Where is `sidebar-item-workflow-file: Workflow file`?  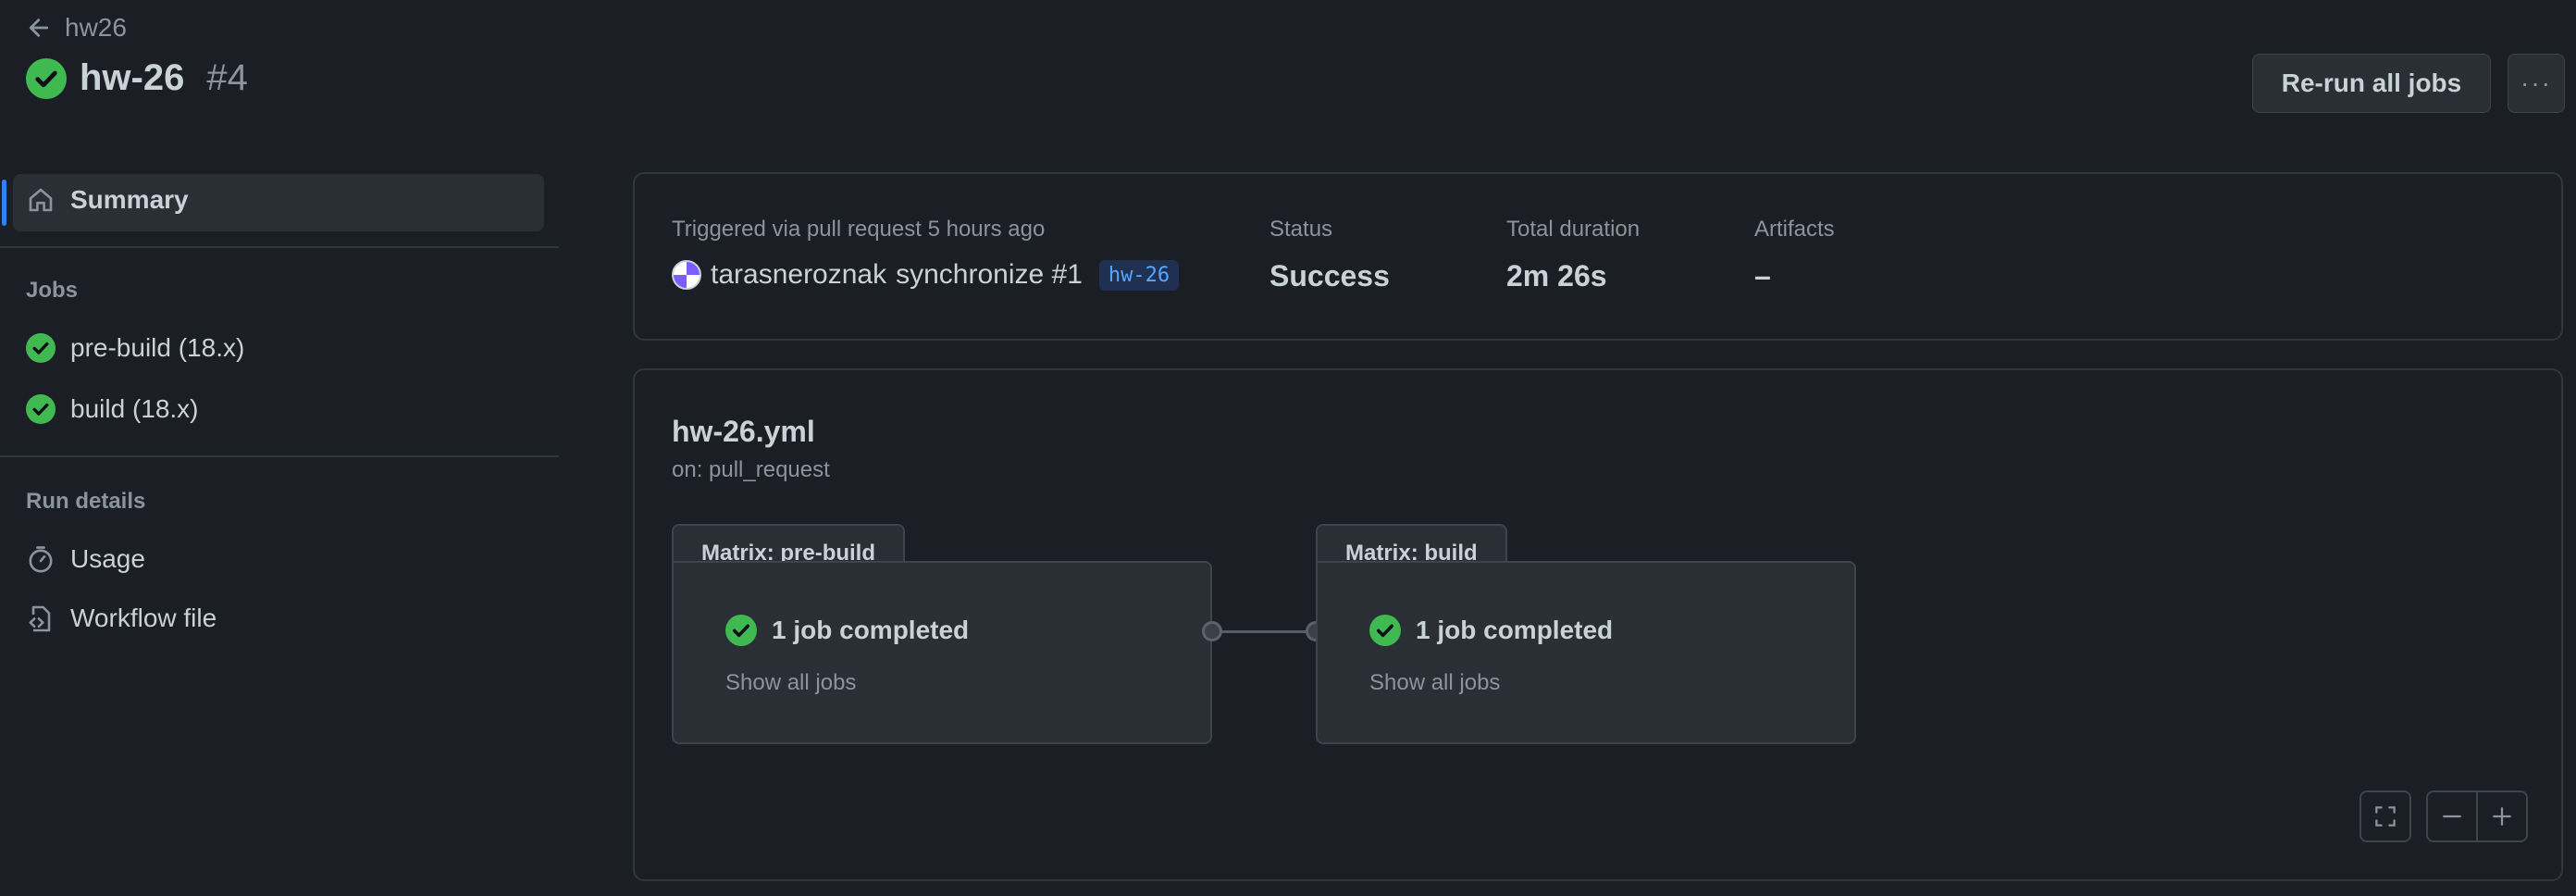 sidebar-item-workflow-file: Workflow file is located at coordinates (121, 618).